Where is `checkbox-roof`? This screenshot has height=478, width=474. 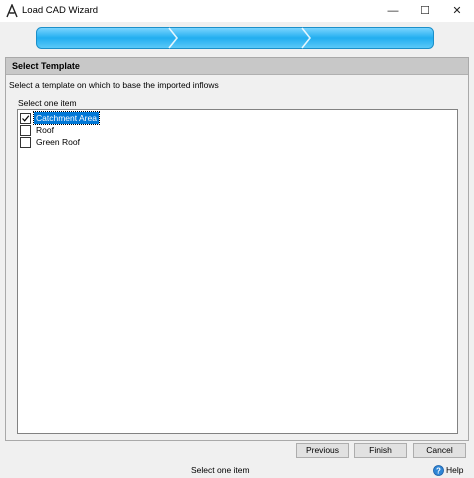 checkbox-roof is located at coordinates (25, 130).